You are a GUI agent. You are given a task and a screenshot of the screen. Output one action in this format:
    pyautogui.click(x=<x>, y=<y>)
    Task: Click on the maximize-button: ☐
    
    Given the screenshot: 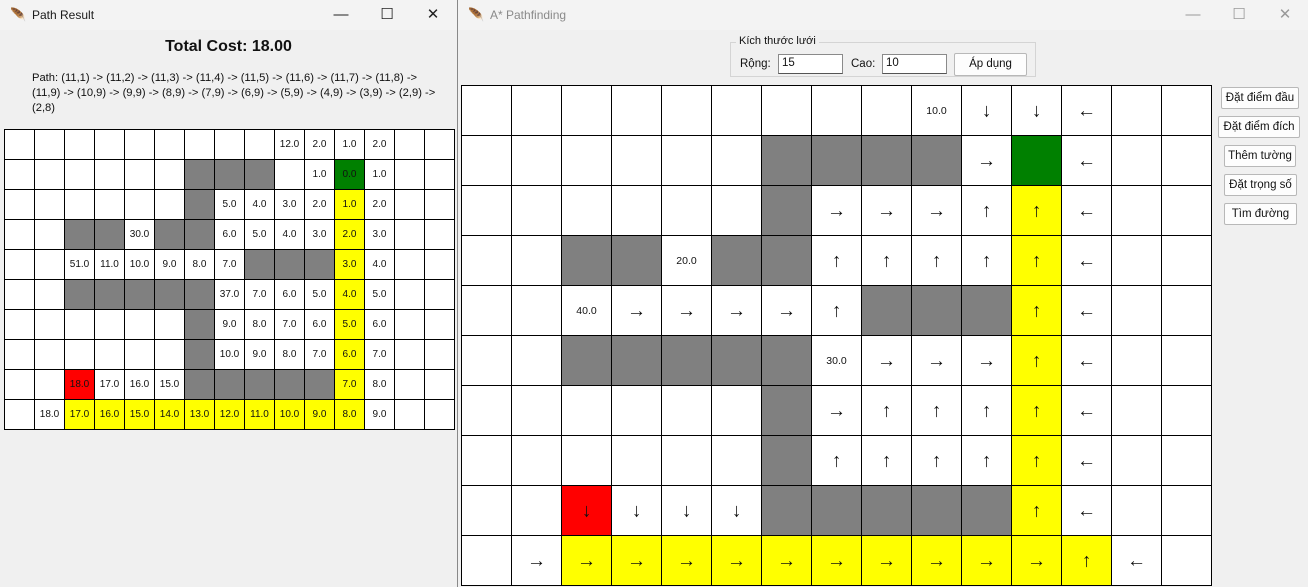 What is the action you would take?
    pyautogui.click(x=1239, y=15)
    